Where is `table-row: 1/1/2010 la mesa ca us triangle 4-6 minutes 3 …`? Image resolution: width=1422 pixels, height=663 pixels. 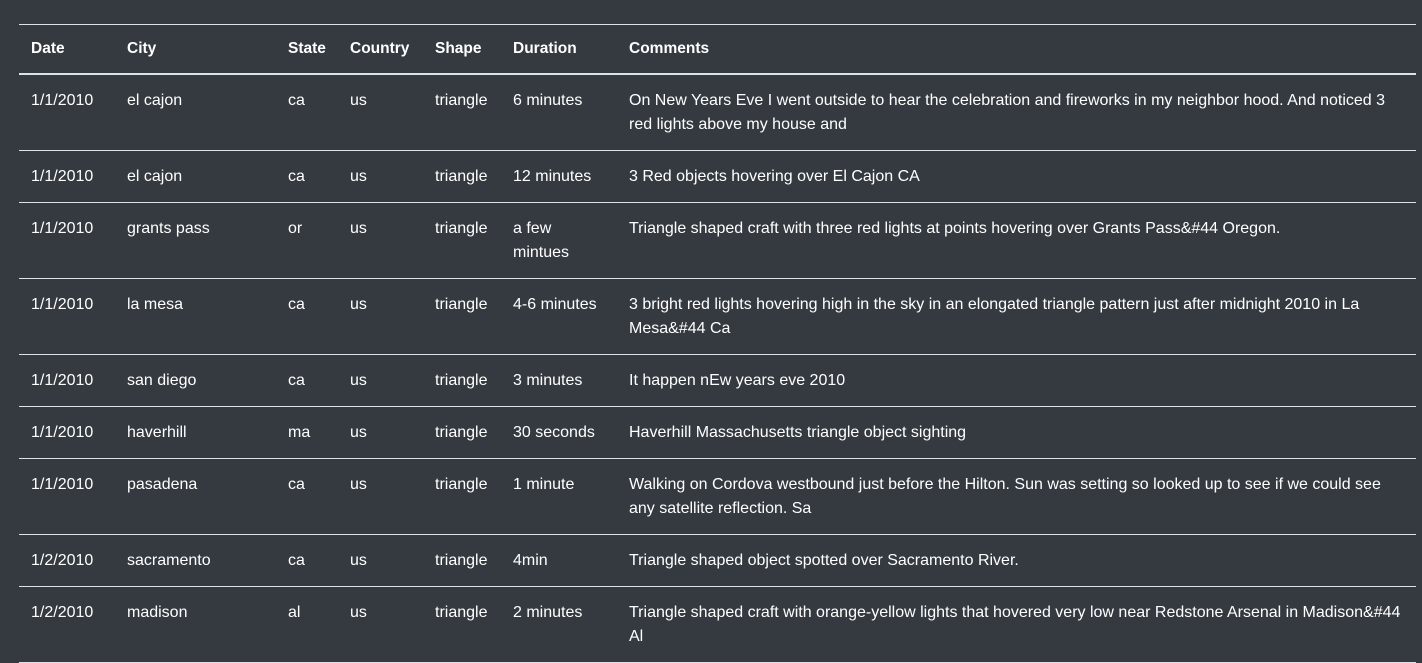 table-row: 1/1/2010 la mesa ca us triangle 4-6 minutes 3 … is located at coordinates (717, 316).